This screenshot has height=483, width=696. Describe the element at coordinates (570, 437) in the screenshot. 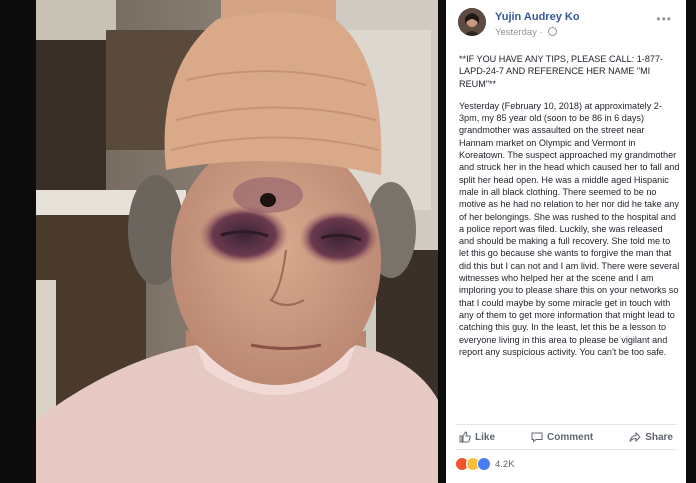

I see `comment-label: Comment` at that location.